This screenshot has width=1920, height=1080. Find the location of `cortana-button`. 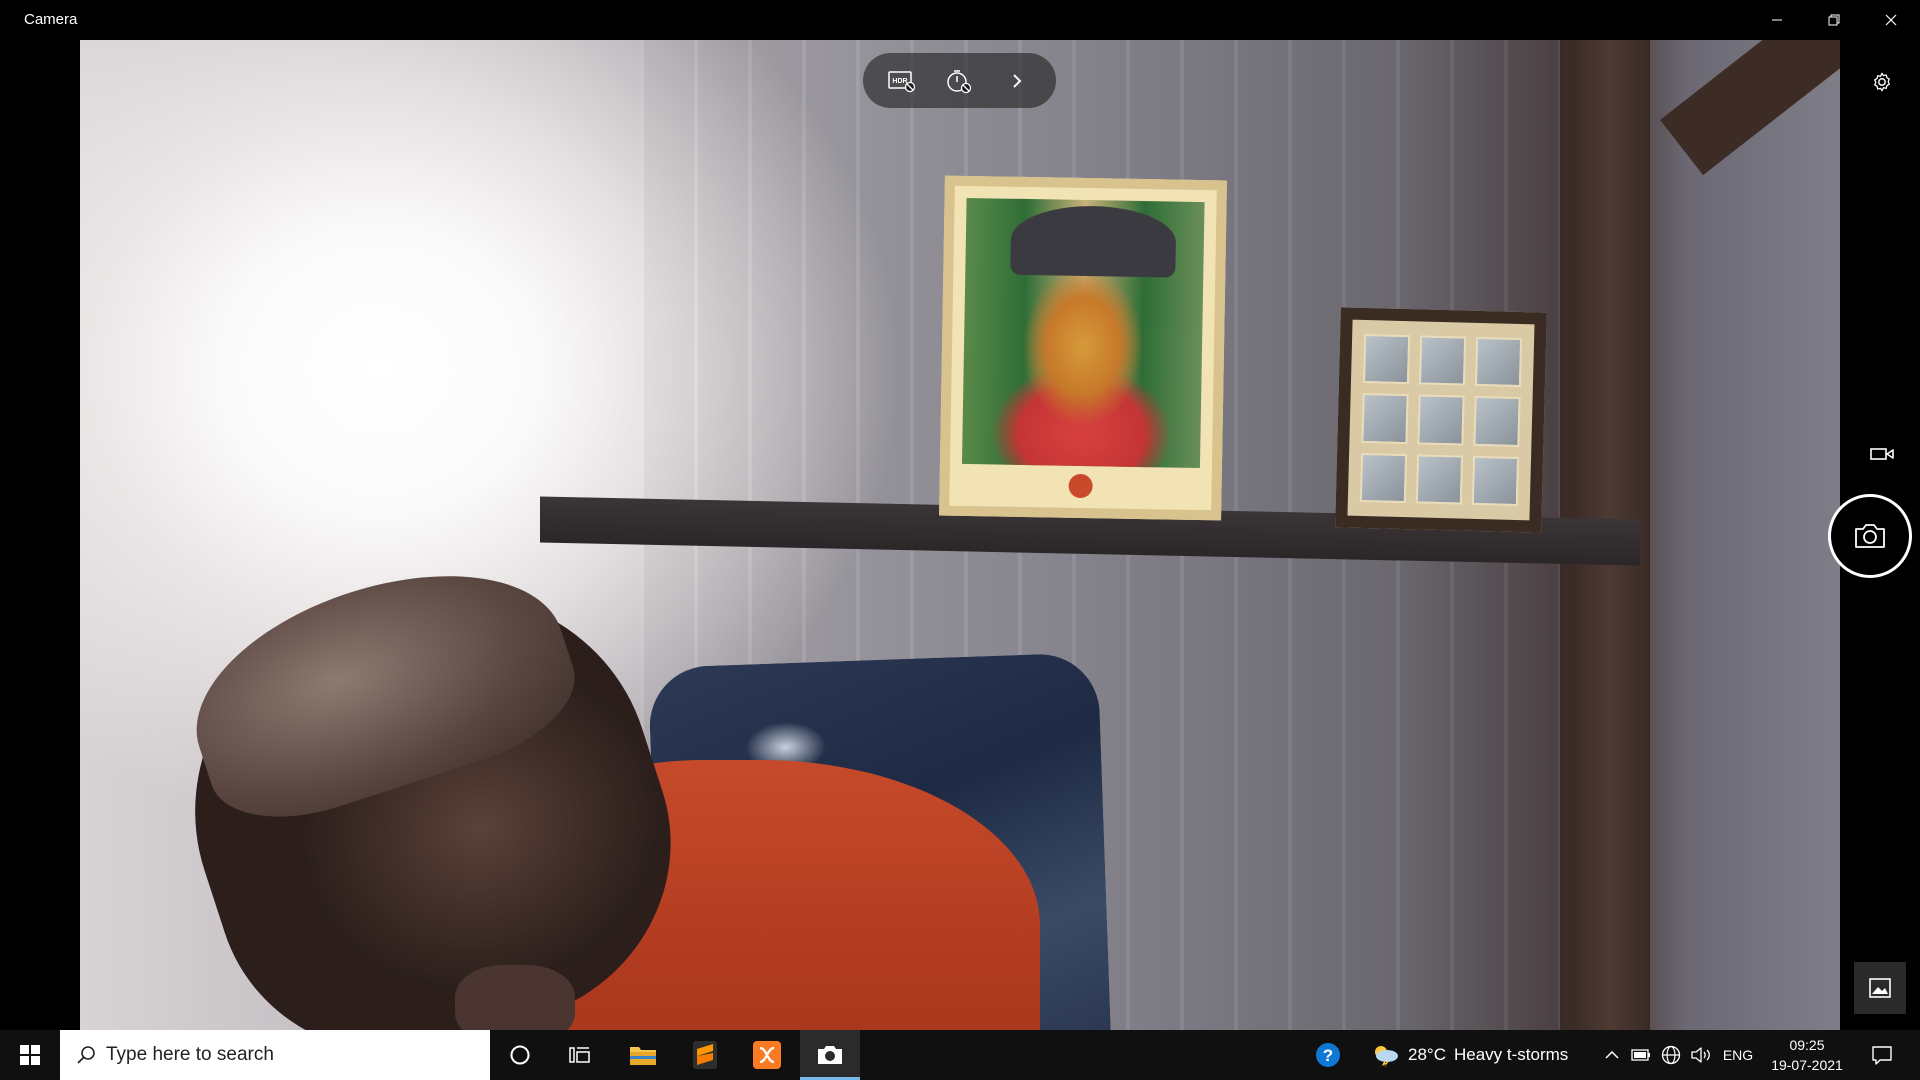

cortana-button is located at coordinates (520, 1055).